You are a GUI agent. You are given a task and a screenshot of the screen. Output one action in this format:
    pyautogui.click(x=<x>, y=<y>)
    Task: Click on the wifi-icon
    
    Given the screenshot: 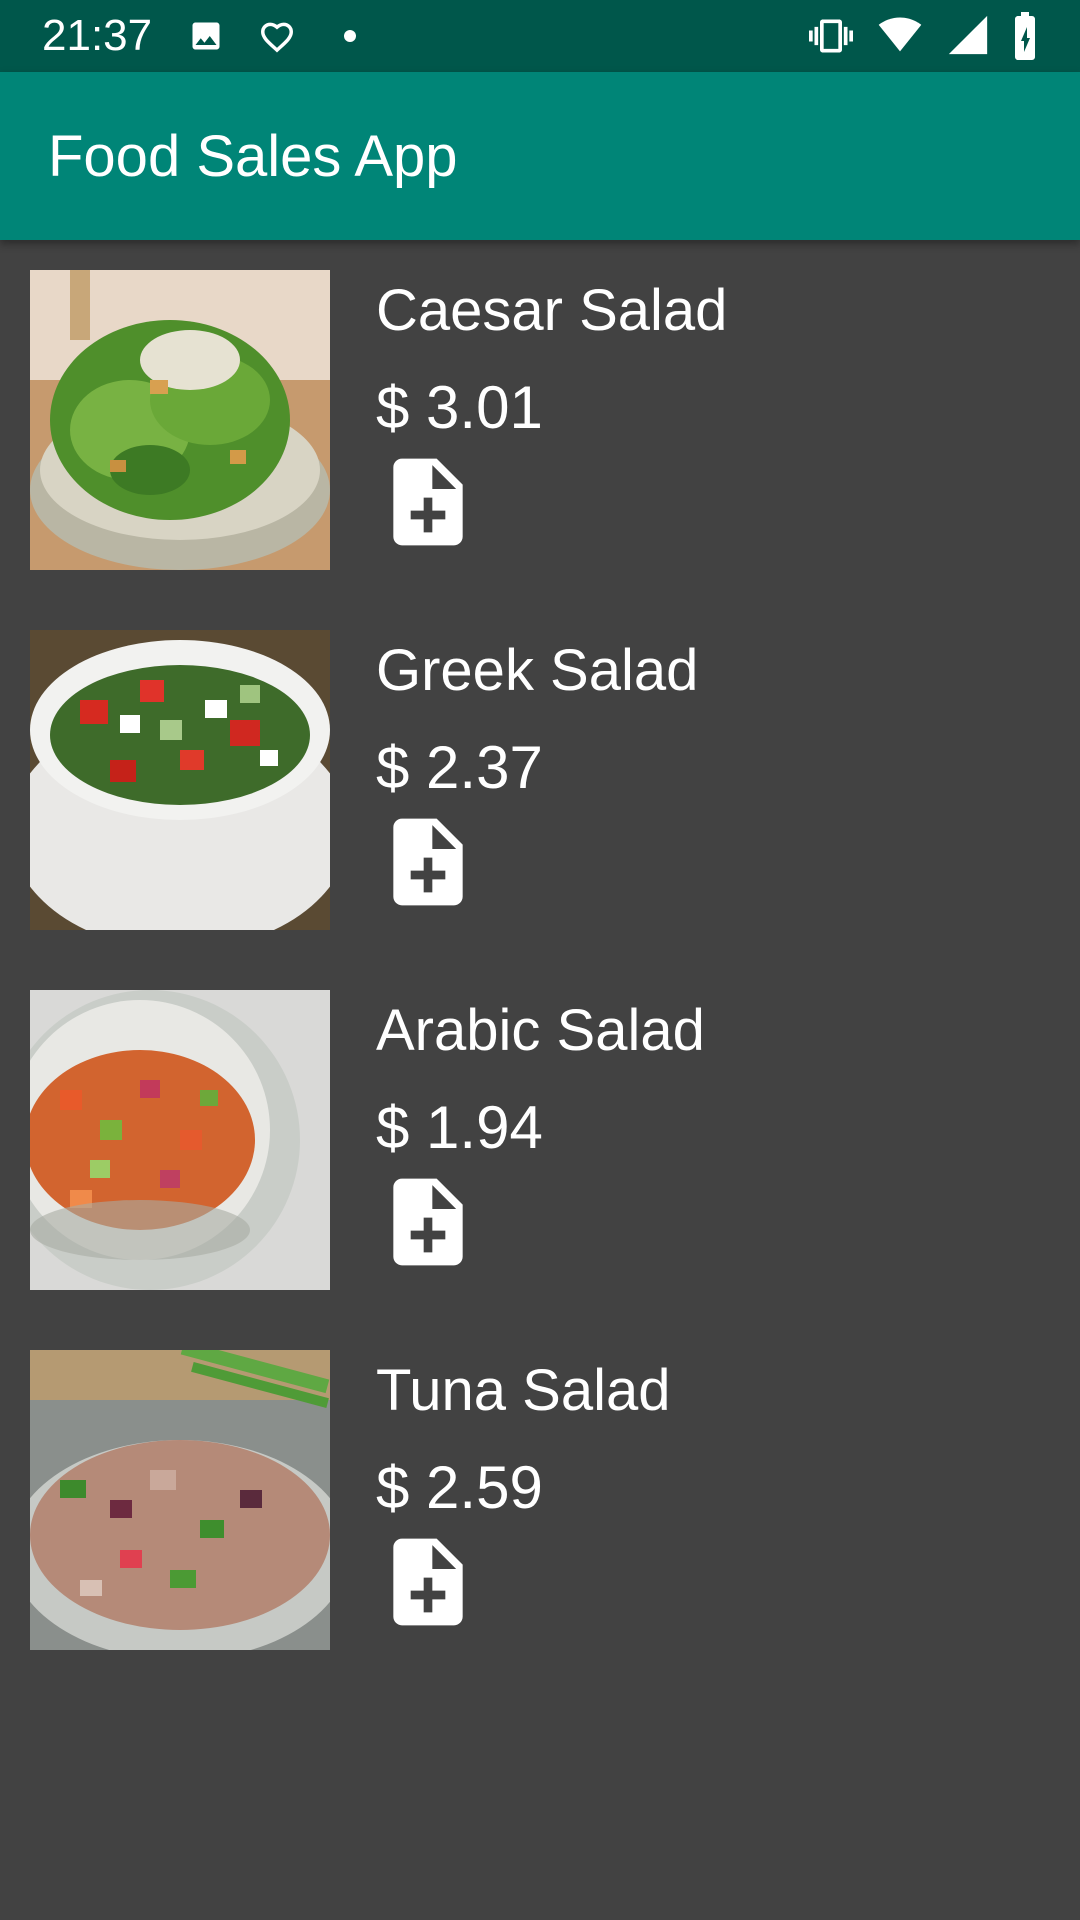 What is the action you would take?
    pyautogui.click(x=900, y=34)
    